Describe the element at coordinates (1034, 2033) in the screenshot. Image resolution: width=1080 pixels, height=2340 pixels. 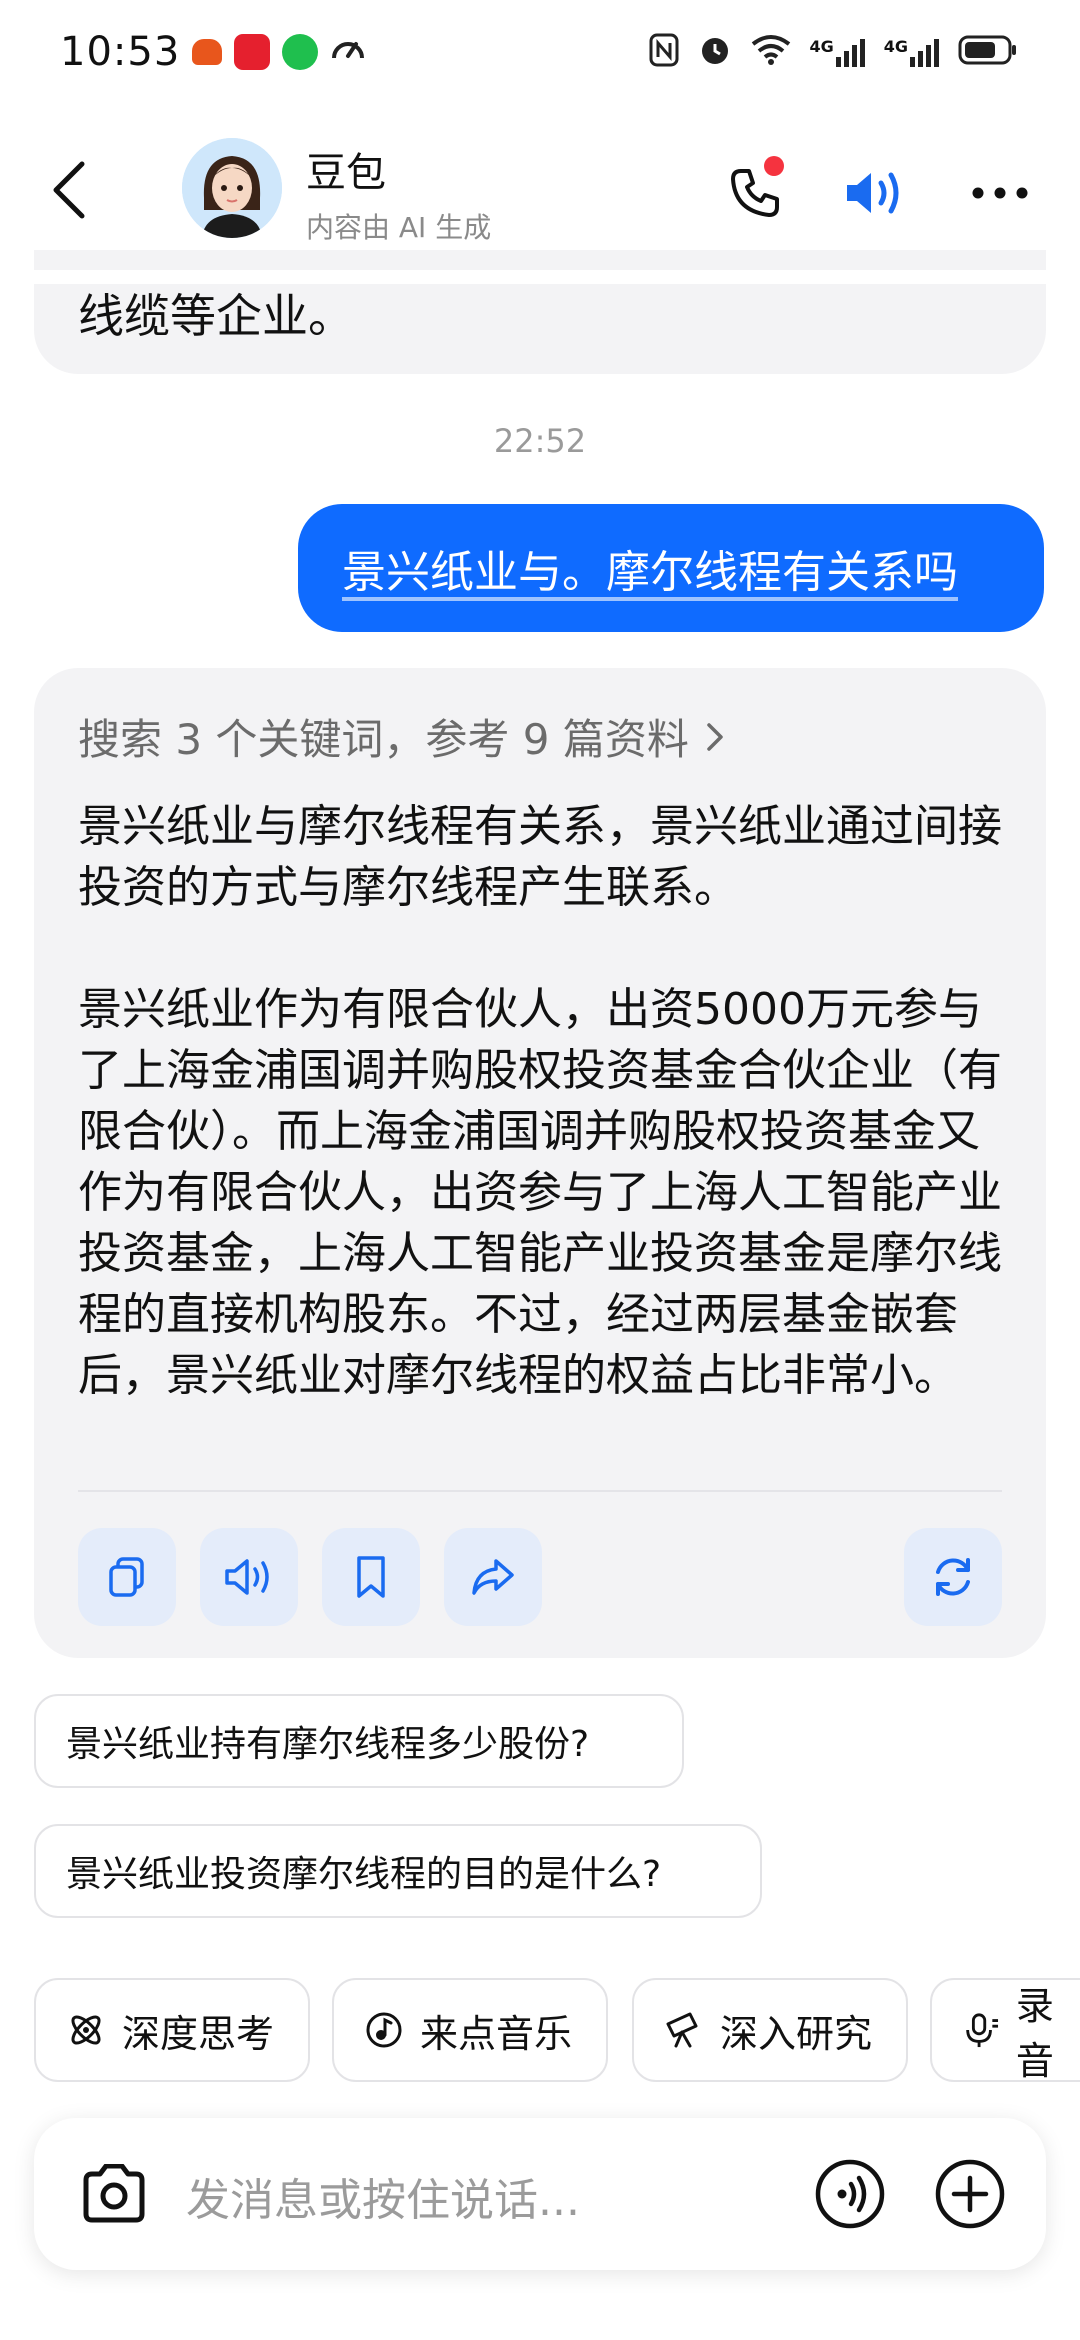
I see `chip-label: 录音` at that location.